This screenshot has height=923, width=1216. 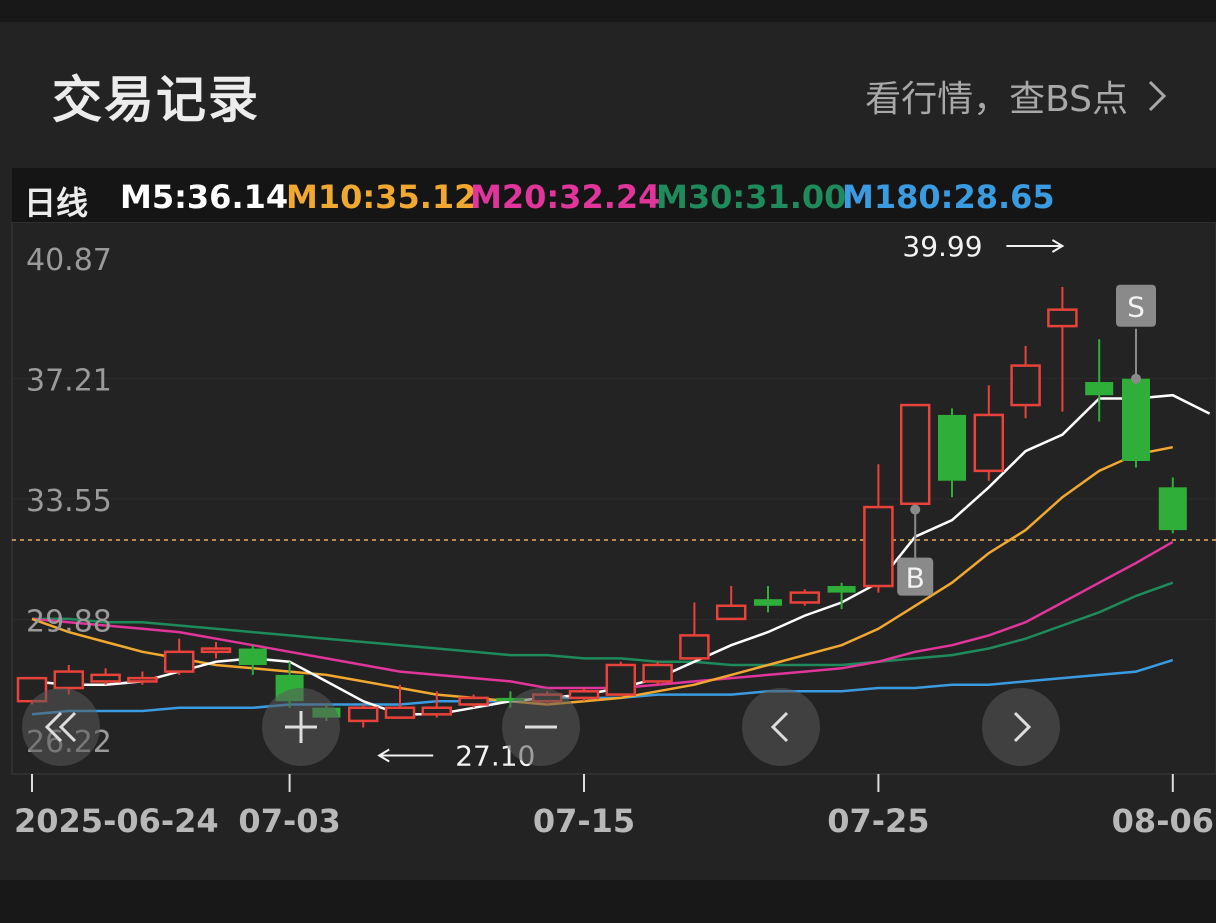 I want to click on view-market-link: 看行情，查BS点, so click(x=1016, y=96).